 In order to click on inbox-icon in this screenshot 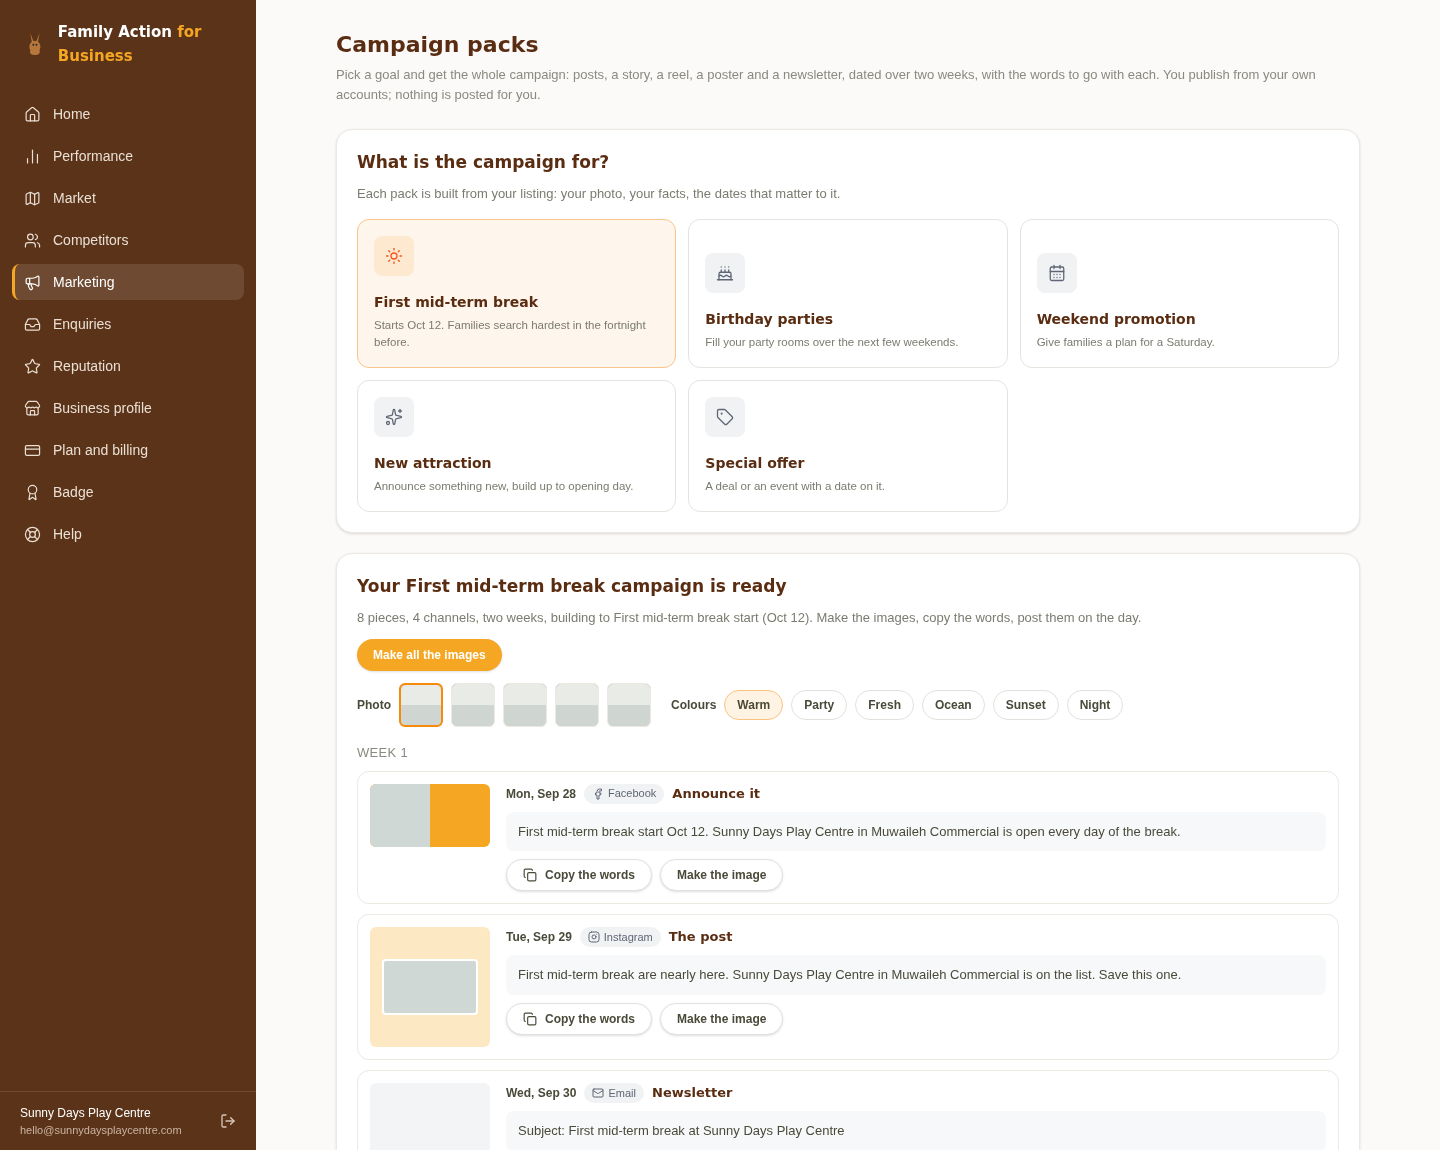, I will do `click(32, 324)`.